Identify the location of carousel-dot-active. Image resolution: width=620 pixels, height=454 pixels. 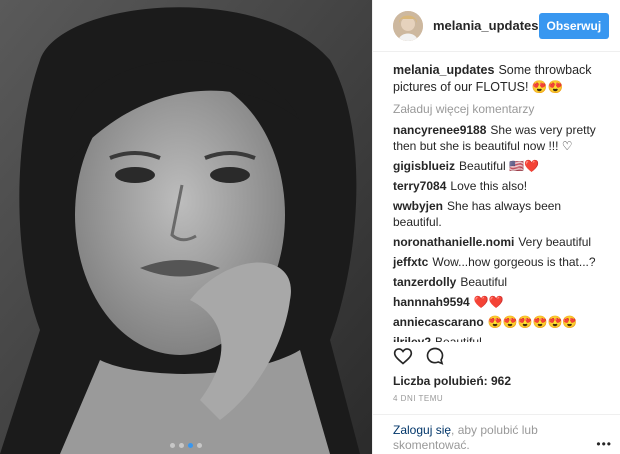
(190, 445).